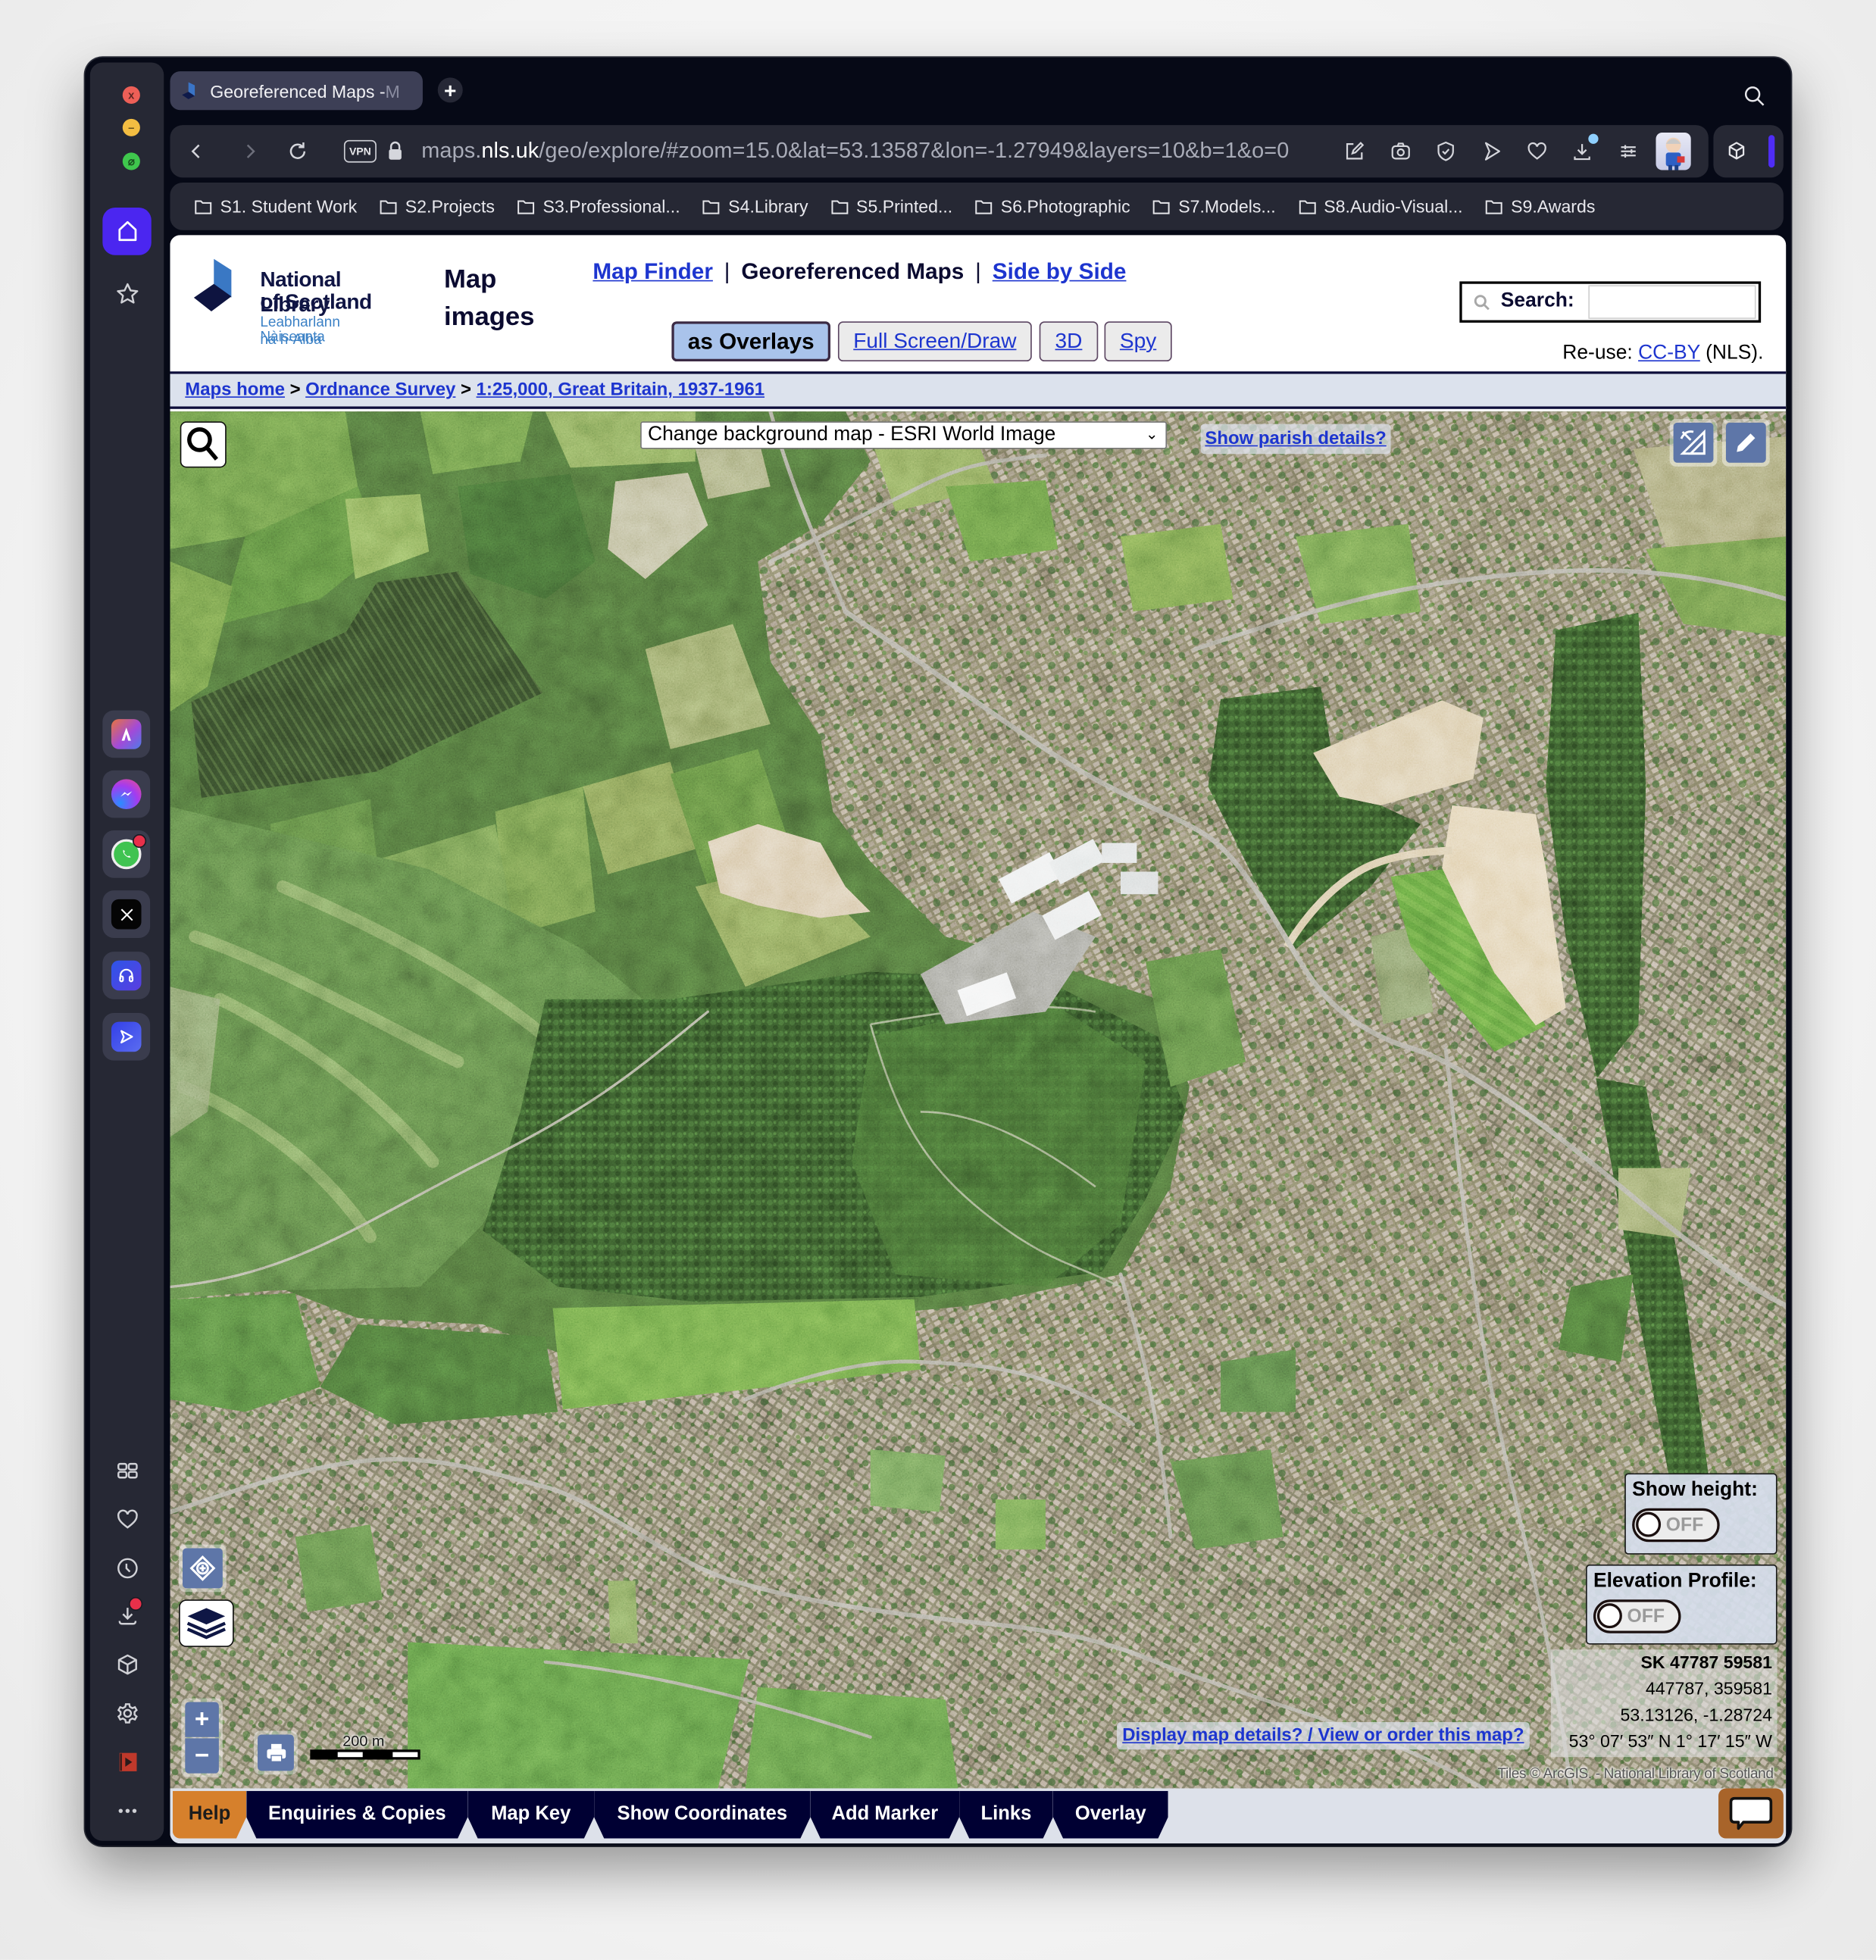 Image resolution: width=1876 pixels, height=1960 pixels. Describe the element at coordinates (1751, 1813) in the screenshot. I see `chat-feedback-button` at that location.